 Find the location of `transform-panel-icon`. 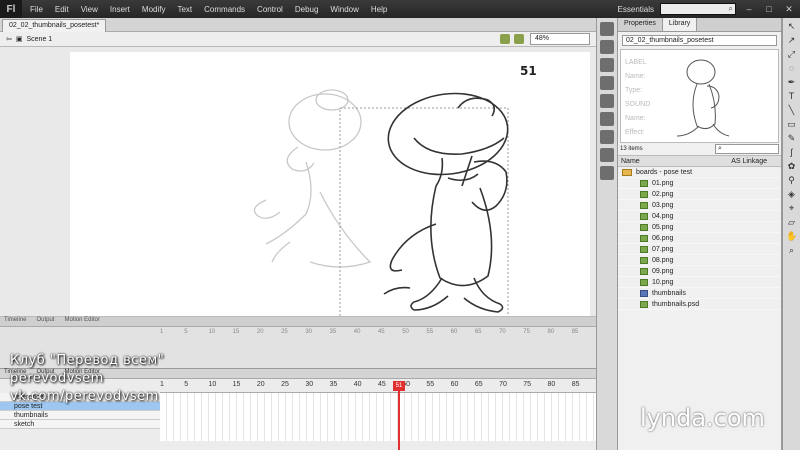

transform-panel-icon is located at coordinates (607, 101).